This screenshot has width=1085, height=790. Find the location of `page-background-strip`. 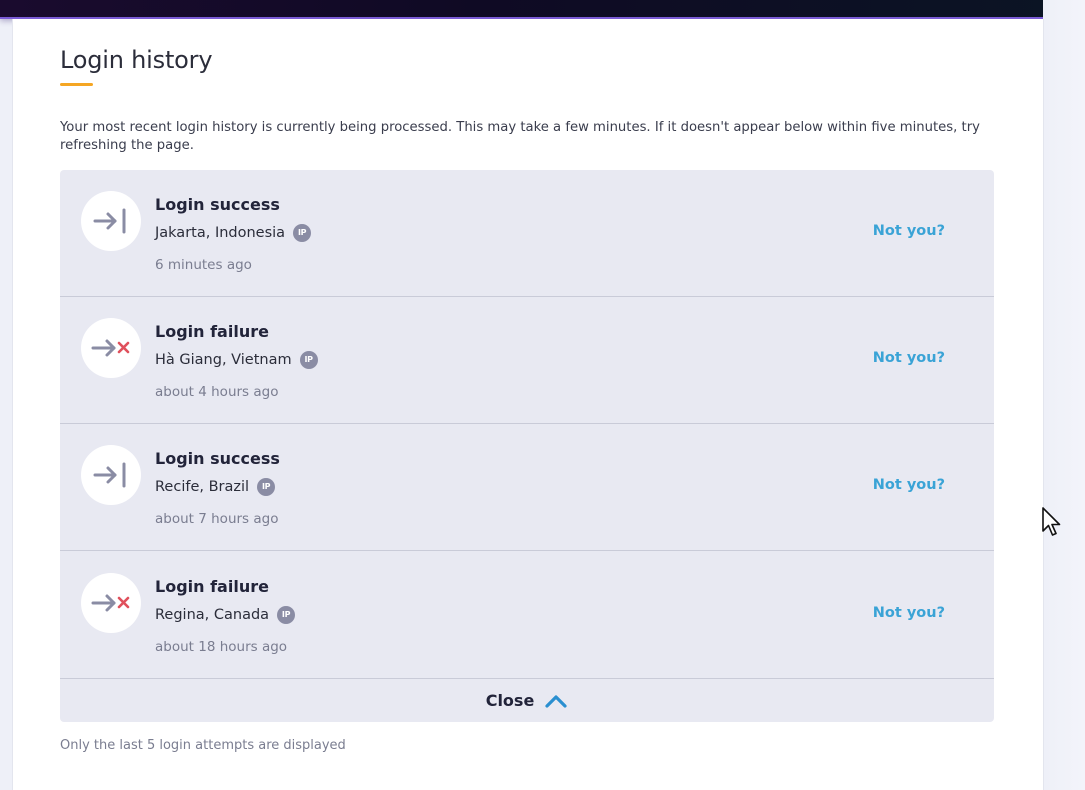

page-background-strip is located at coordinates (1064, 395).